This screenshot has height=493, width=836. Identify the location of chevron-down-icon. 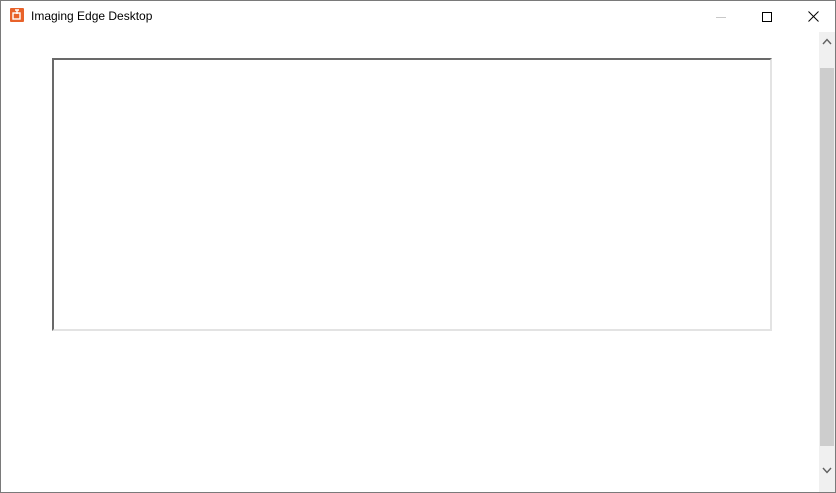
(827, 470).